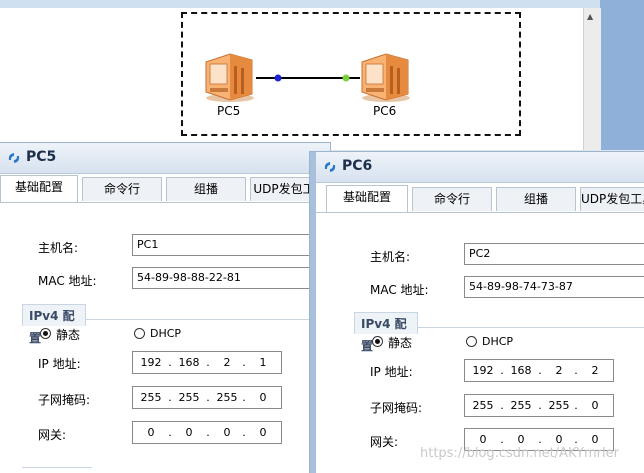 The height and width of the screenshot is (473, 644). Describe the element at coordinates (231, 278) in the screenshot. I see `mac-input: 54-89-98-88-22-81` at that location.